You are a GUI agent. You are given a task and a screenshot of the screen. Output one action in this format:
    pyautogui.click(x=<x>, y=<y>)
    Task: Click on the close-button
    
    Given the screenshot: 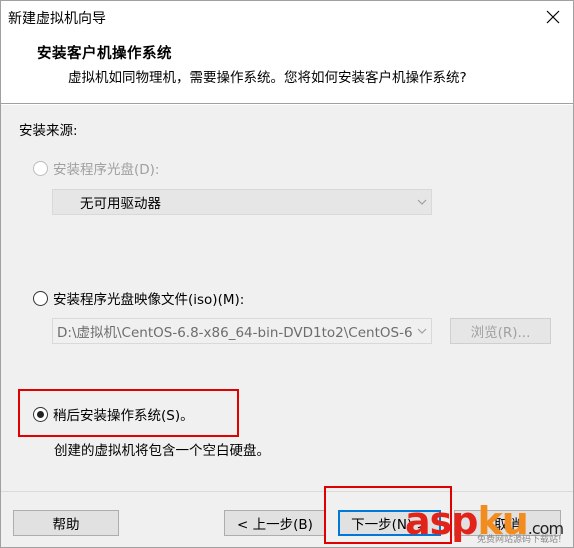 What is the action you would take?
    pyautogui.click(x=553, y=17)
    